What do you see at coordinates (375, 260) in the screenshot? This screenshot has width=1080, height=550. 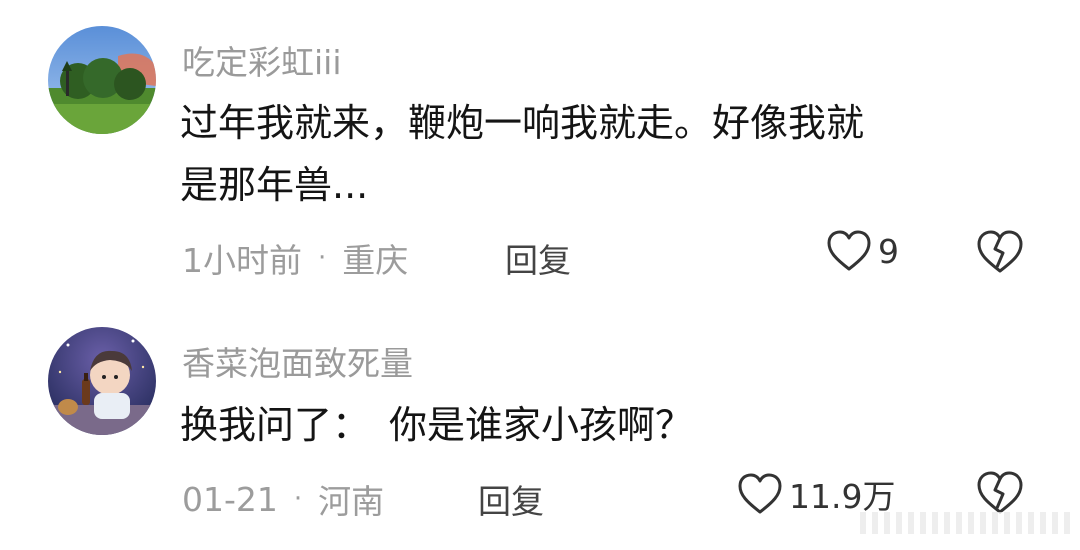 I see `location: 重庆` at bounding box center [375, 260].